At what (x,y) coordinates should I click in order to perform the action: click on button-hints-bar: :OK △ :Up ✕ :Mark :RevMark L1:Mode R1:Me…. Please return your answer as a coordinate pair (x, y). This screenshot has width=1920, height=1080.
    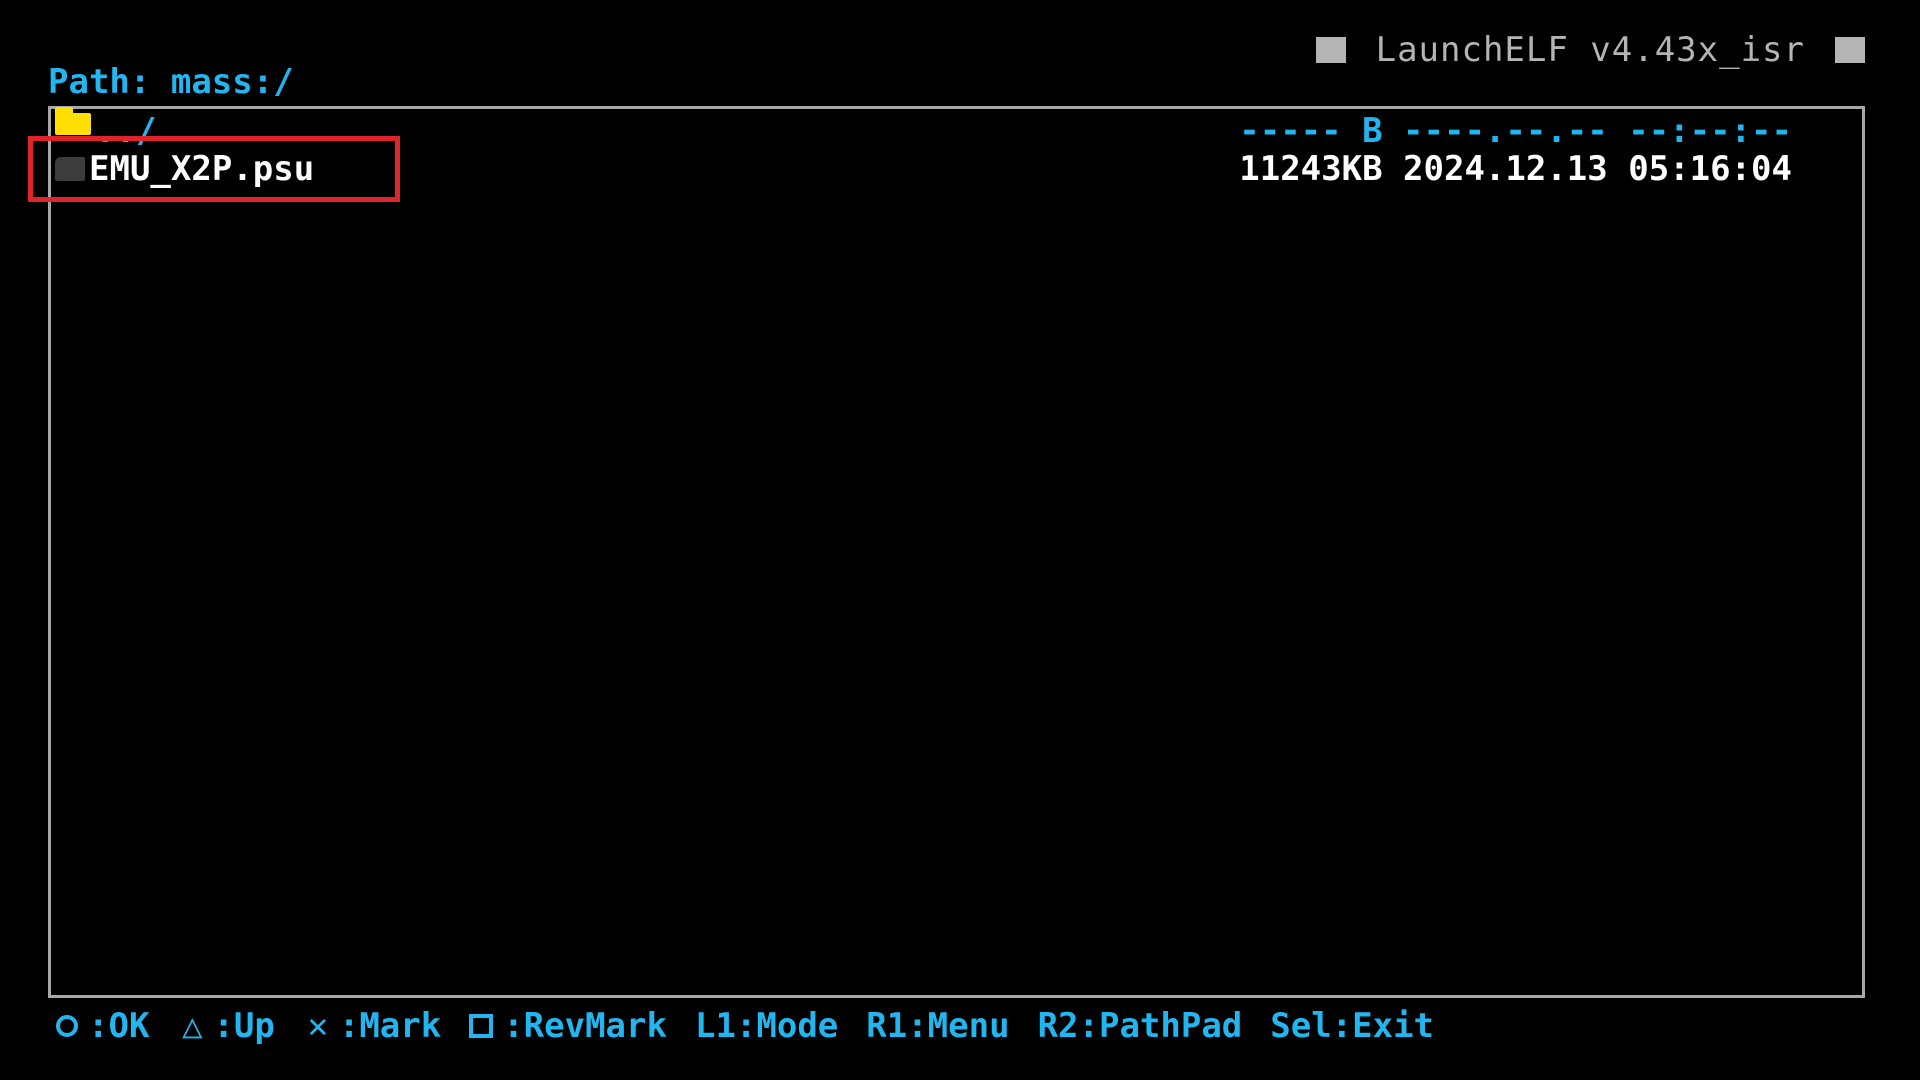
    Looking at the image, I should click on (759, 1026).